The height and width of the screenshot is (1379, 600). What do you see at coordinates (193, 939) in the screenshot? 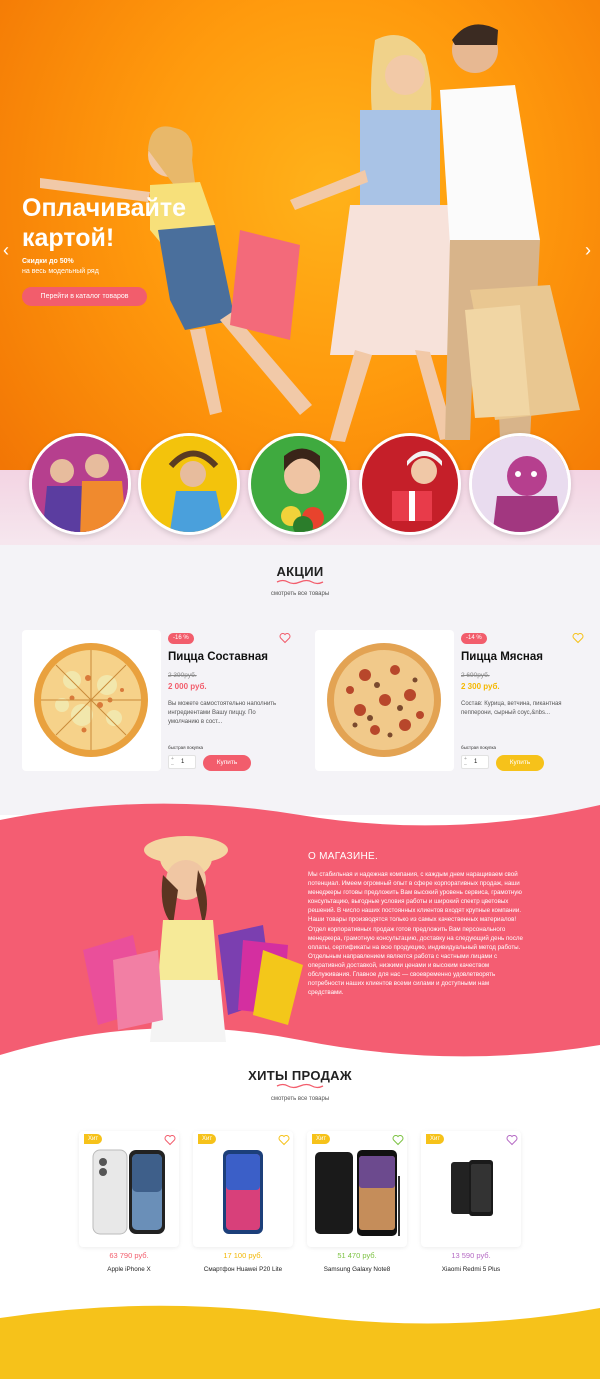
I see `shopping-woman-photo` at bounding box center [193, 939].